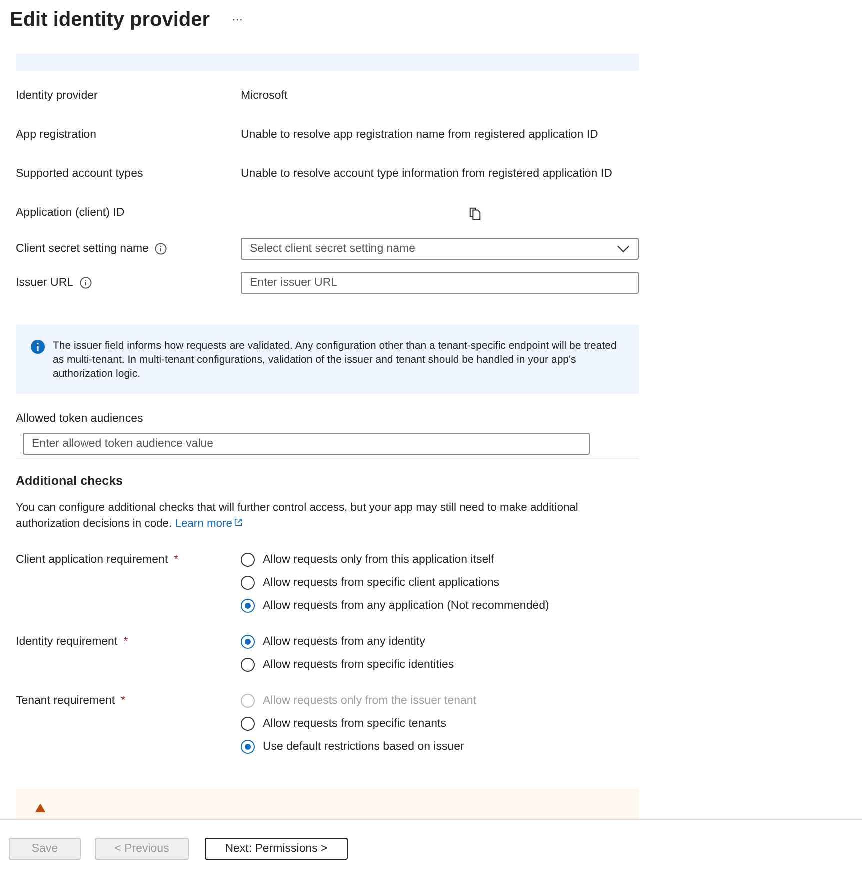  Describe the element at coordinates (66, 701) in the screenshot. I see `field-label: Tenant requirement` at that location.